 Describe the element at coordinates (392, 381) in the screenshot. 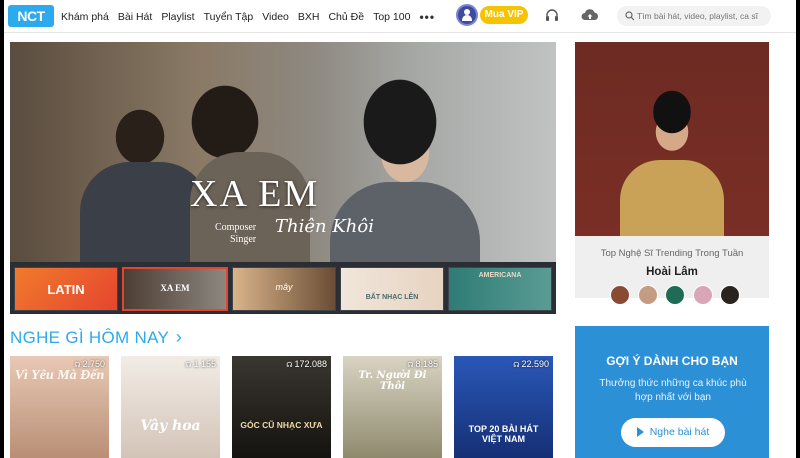

I see `card-title: Tr. Người Đi Thôi` at that location.